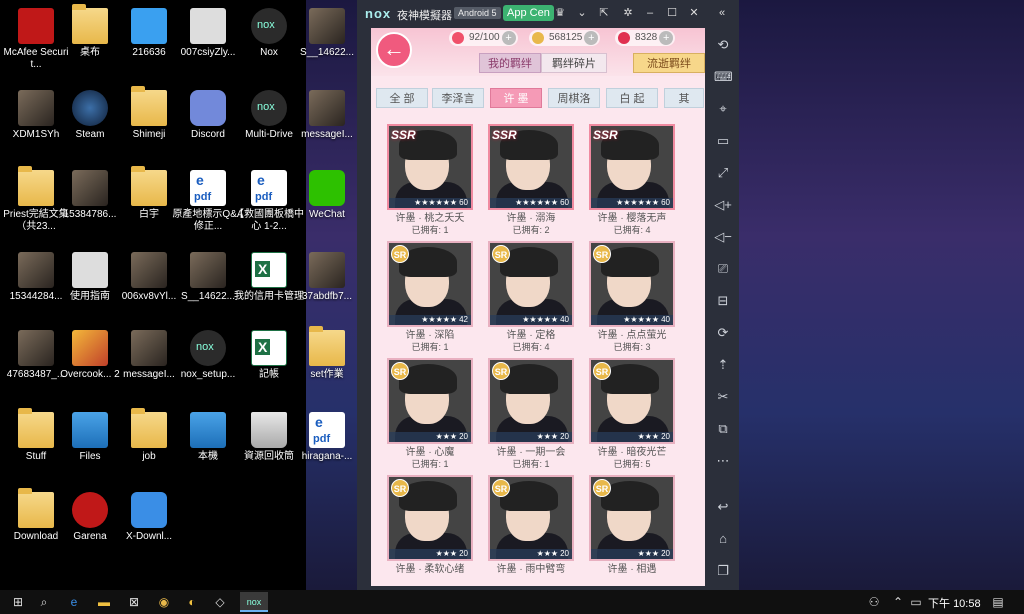  What do you see at coordinates (516, 98) in the screenshot?
I see `tab-xu-mo: 许 墨` at bounding box center [516, 98].